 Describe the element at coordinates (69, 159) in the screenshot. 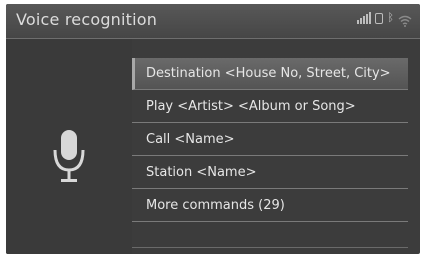

I see `microphone-icon` at that location.